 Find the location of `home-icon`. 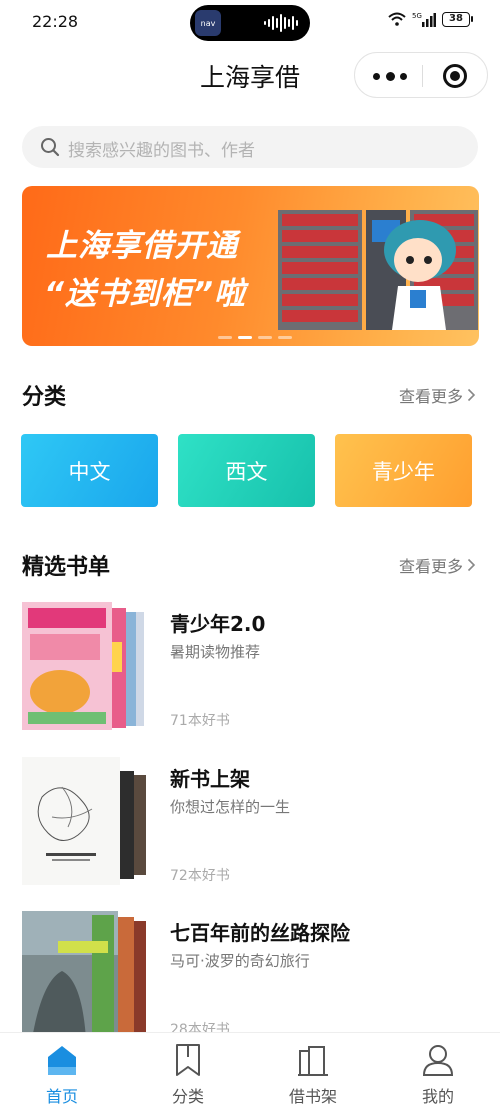

home-icon is located at coordinates (62, 1060).